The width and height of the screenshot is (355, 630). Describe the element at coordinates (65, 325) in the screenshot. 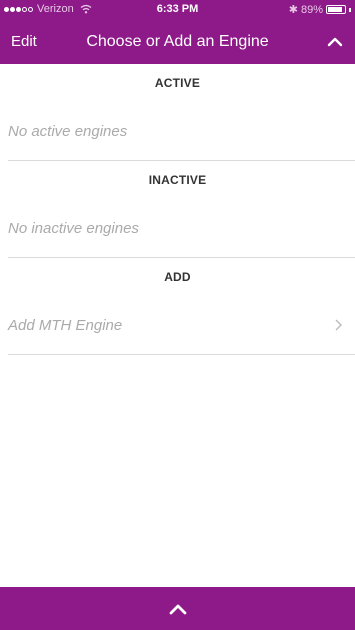

I see `add-mth-engine-label: Add MTH Engine` at that location.